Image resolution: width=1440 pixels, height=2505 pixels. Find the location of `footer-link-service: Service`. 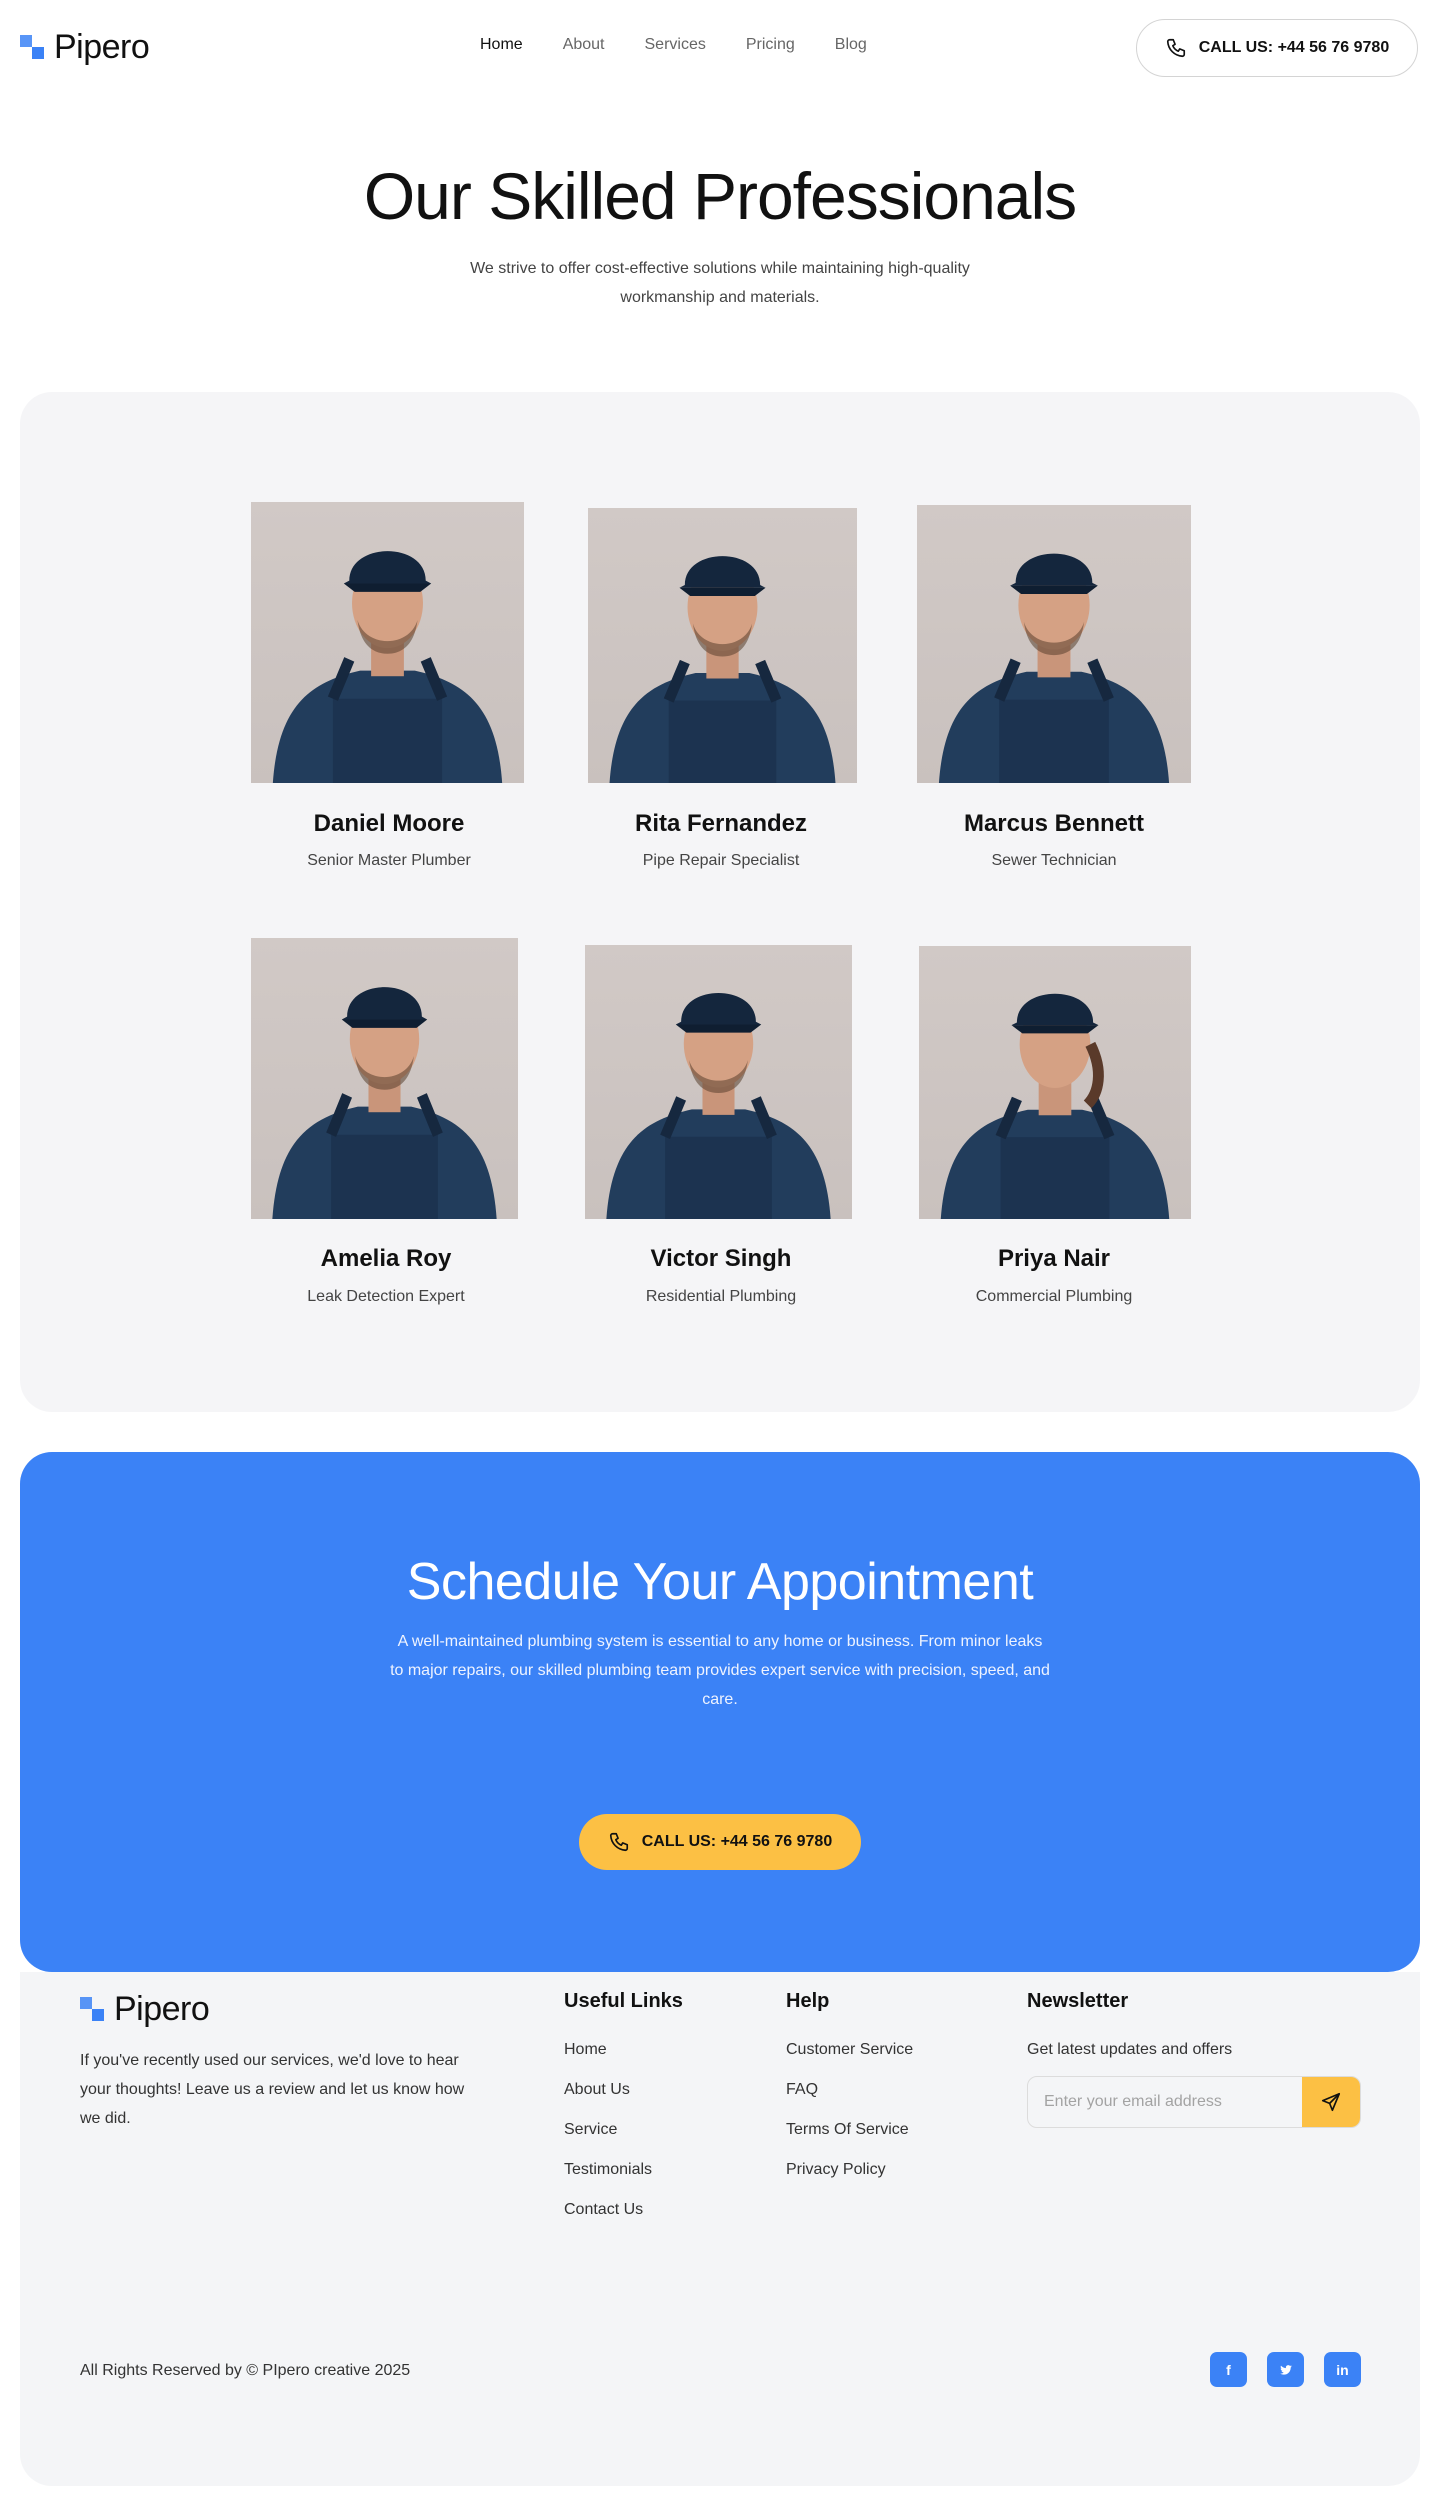

footer-link-service: Service is located at coordinates (623, 2130).